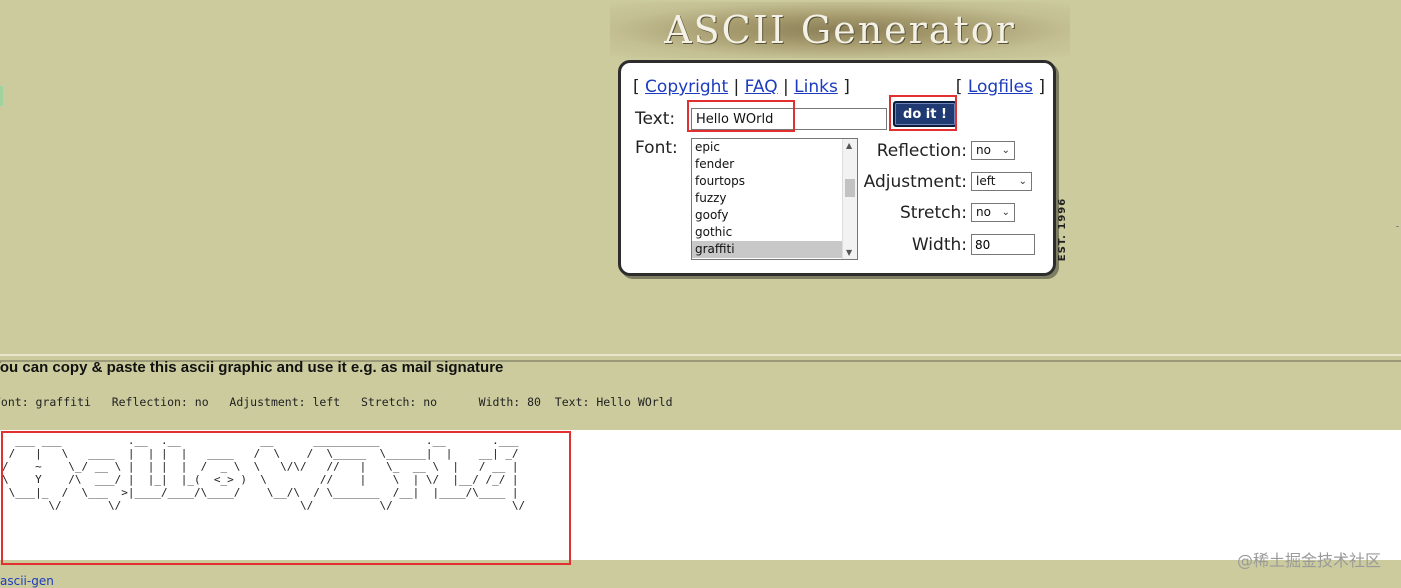 Image resolution: width=1401 pixels, height=588 pixels. I want to click on font-option: fuzzy, so click(774, 198).